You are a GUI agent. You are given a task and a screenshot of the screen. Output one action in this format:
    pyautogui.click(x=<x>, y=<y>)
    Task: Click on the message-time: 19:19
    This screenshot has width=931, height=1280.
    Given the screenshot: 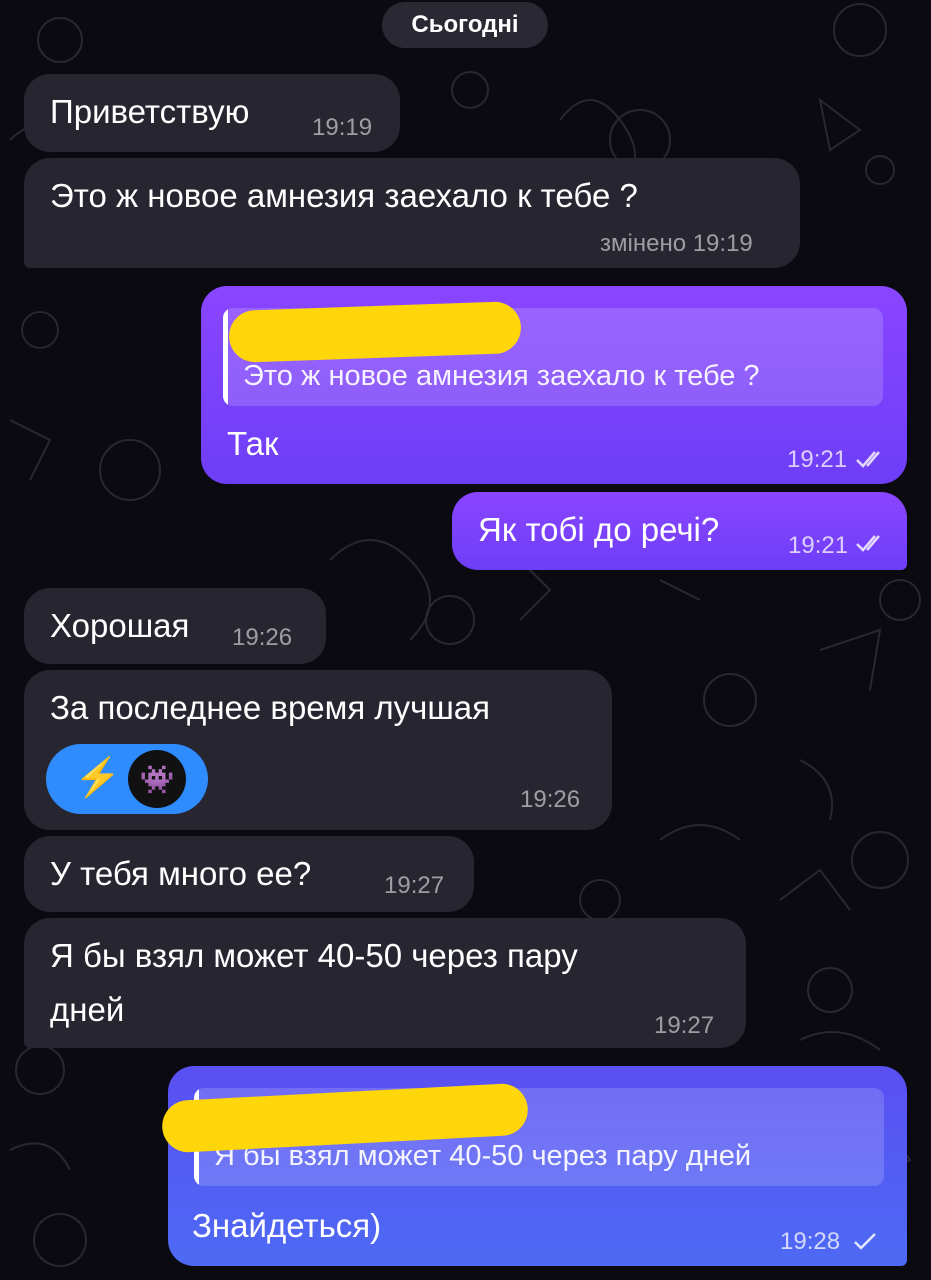 What is the action you would take?
    pyautogui.click(x=342, y=127)
    